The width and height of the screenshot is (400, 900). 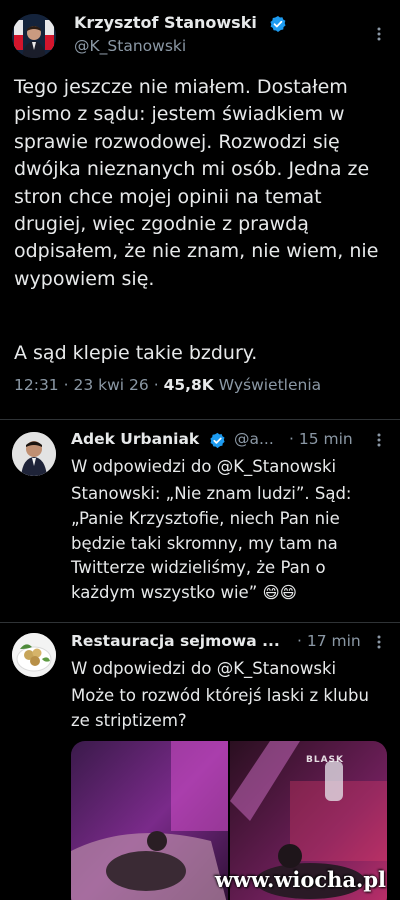 What do you see at coordinates (188, 385) in the screenshot?
I see `views-count: 45,8K` at bounding box center [188, 385].